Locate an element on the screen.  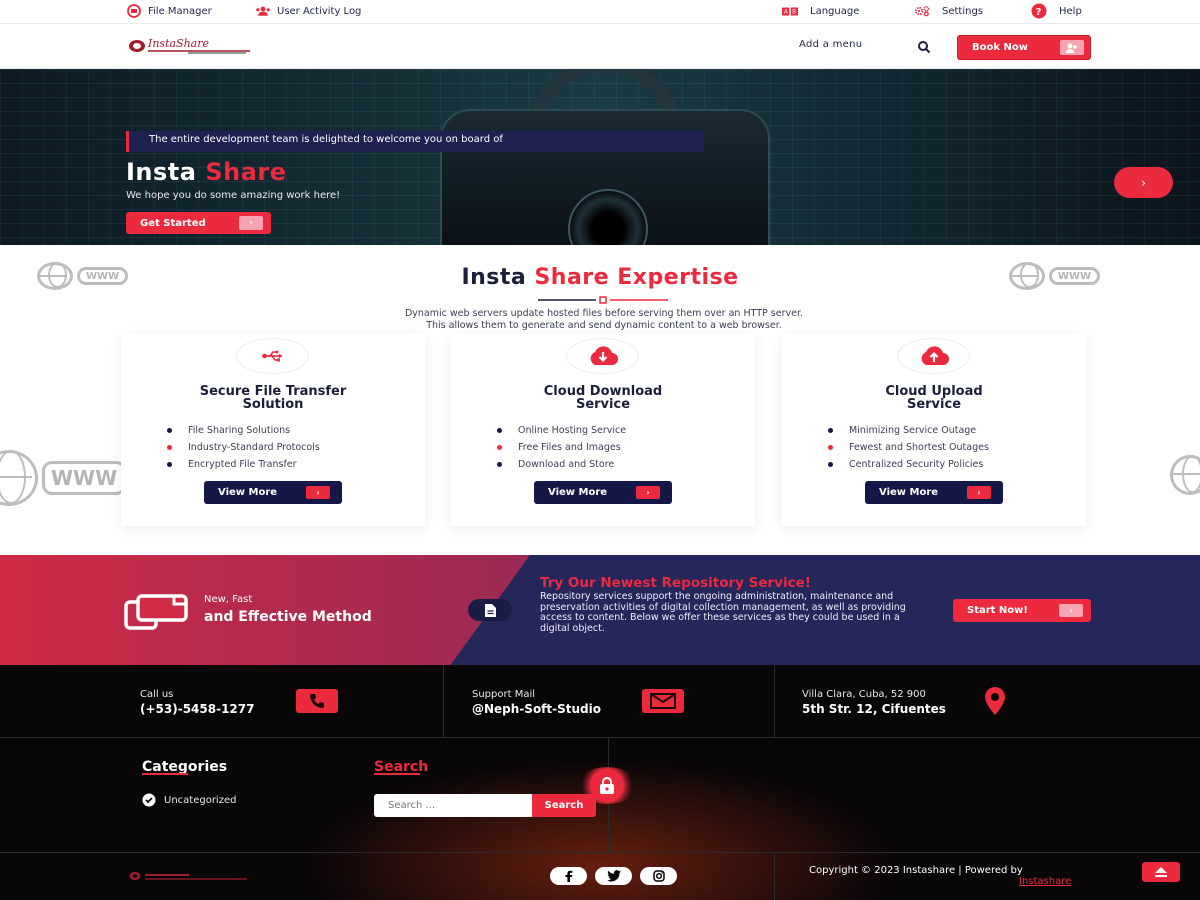
get-started-button: Get Started › is located at coordinates (198, 223).